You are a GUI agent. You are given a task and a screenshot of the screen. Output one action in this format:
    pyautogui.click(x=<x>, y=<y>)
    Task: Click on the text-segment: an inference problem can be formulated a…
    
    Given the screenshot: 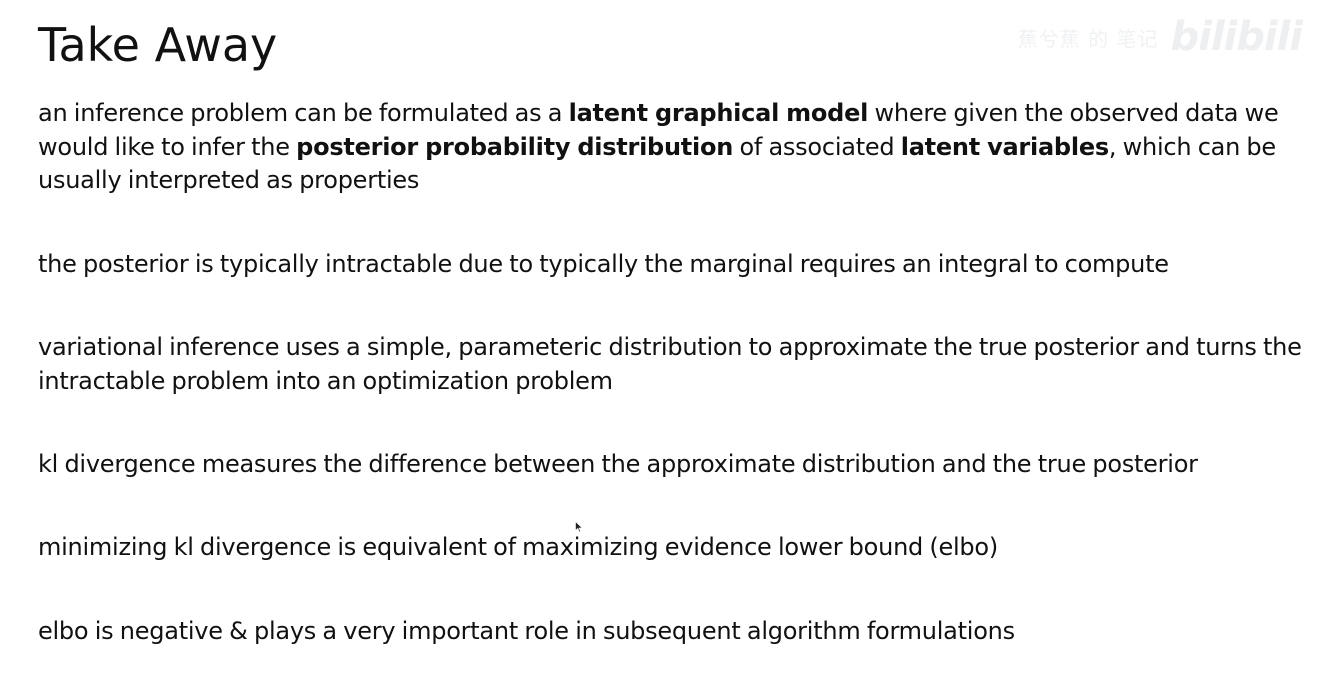 What is the action you would take?
    pyautogui.click(x=303, y=113)
    